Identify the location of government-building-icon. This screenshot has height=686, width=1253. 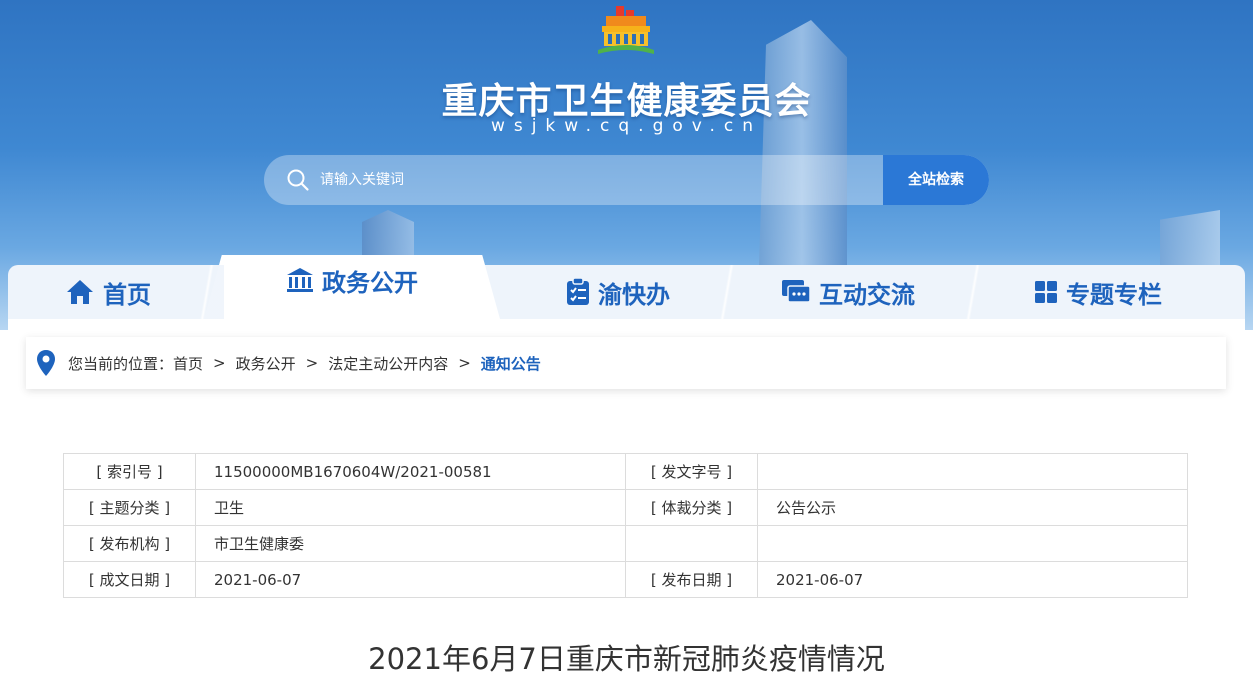
(300, 280).